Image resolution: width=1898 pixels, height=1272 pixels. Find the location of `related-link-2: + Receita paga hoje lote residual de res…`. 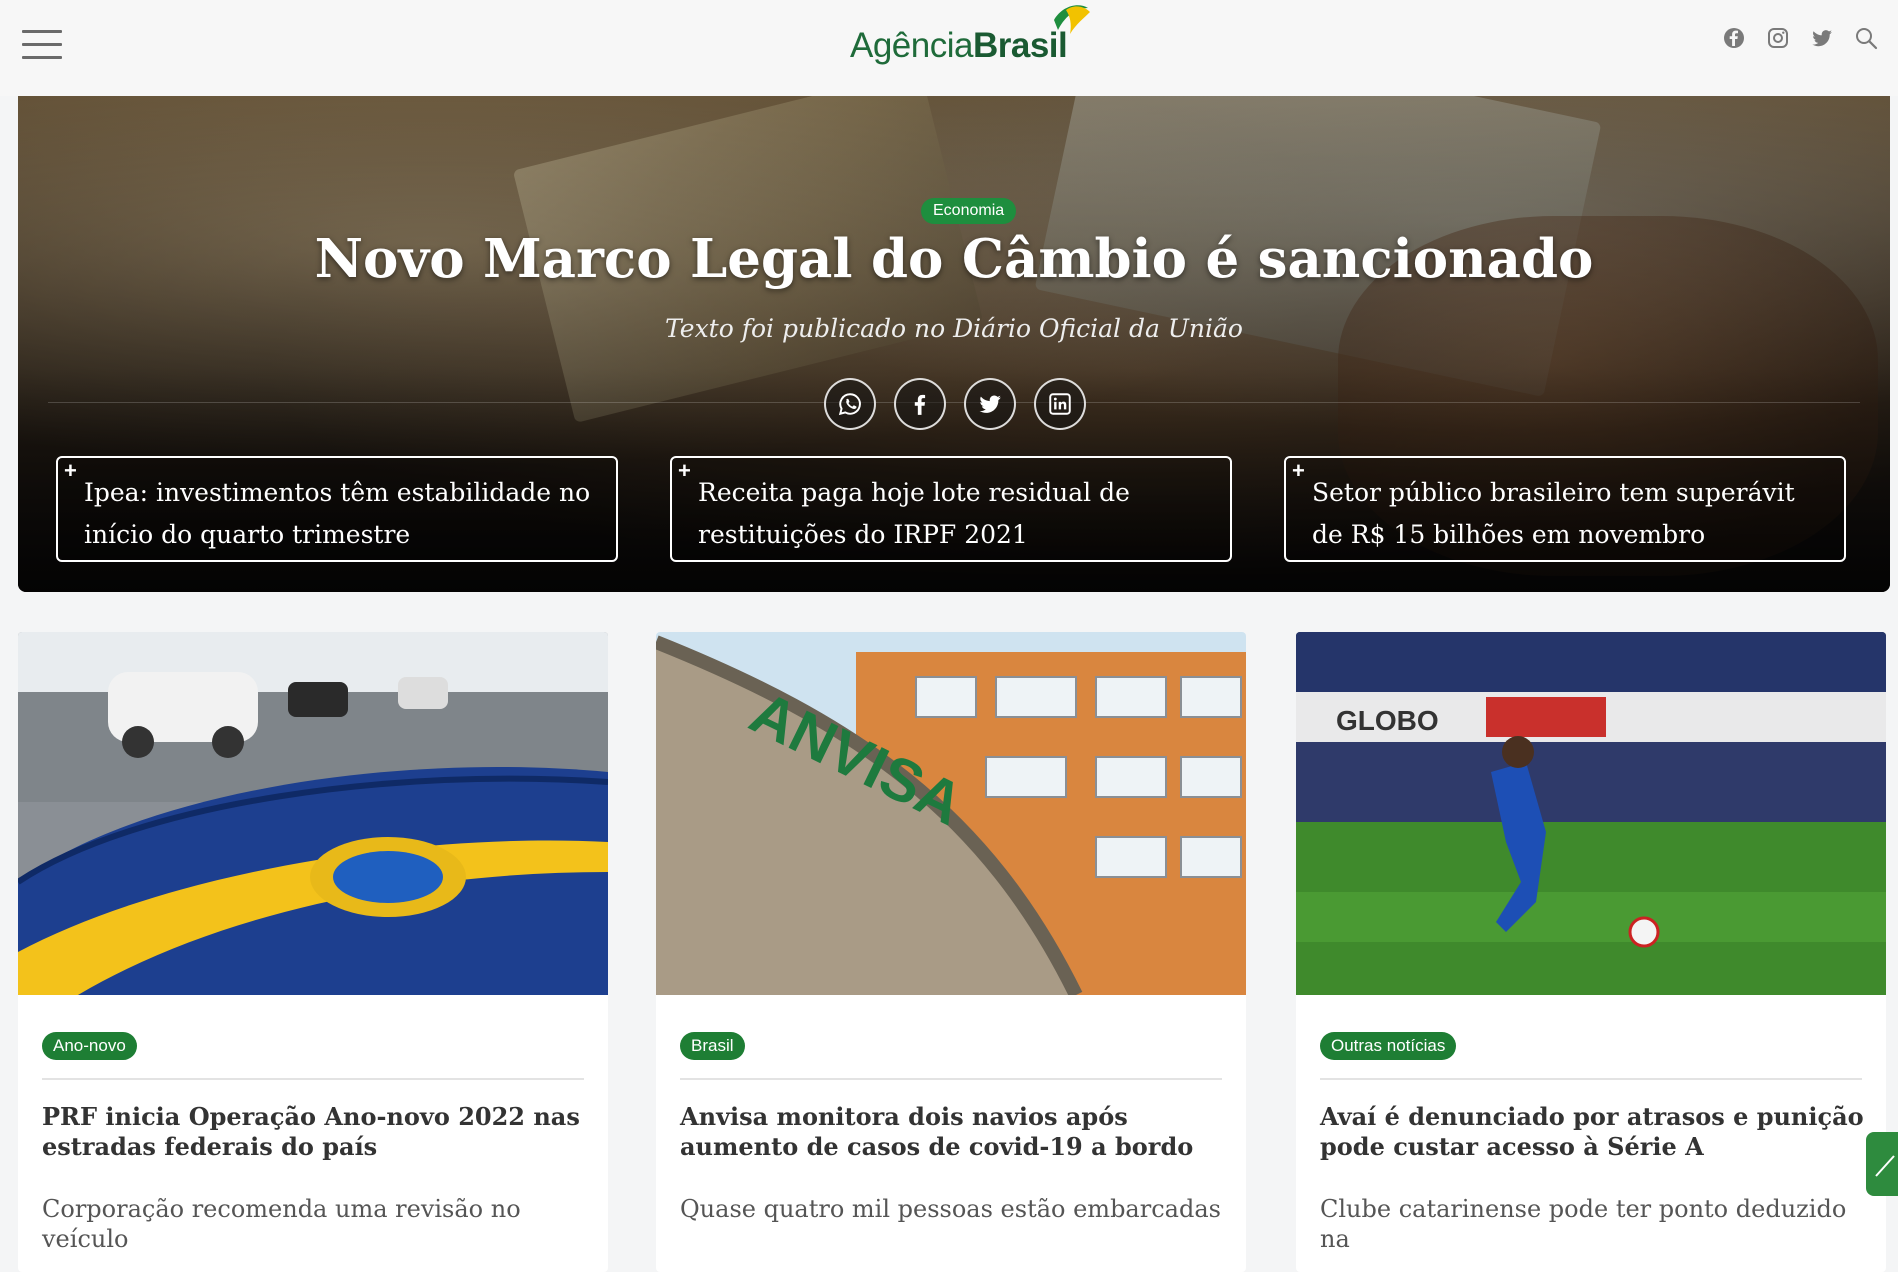

related-link-2: + Receita paga hoje lote residual de res… is located at coordinates (951, 509).